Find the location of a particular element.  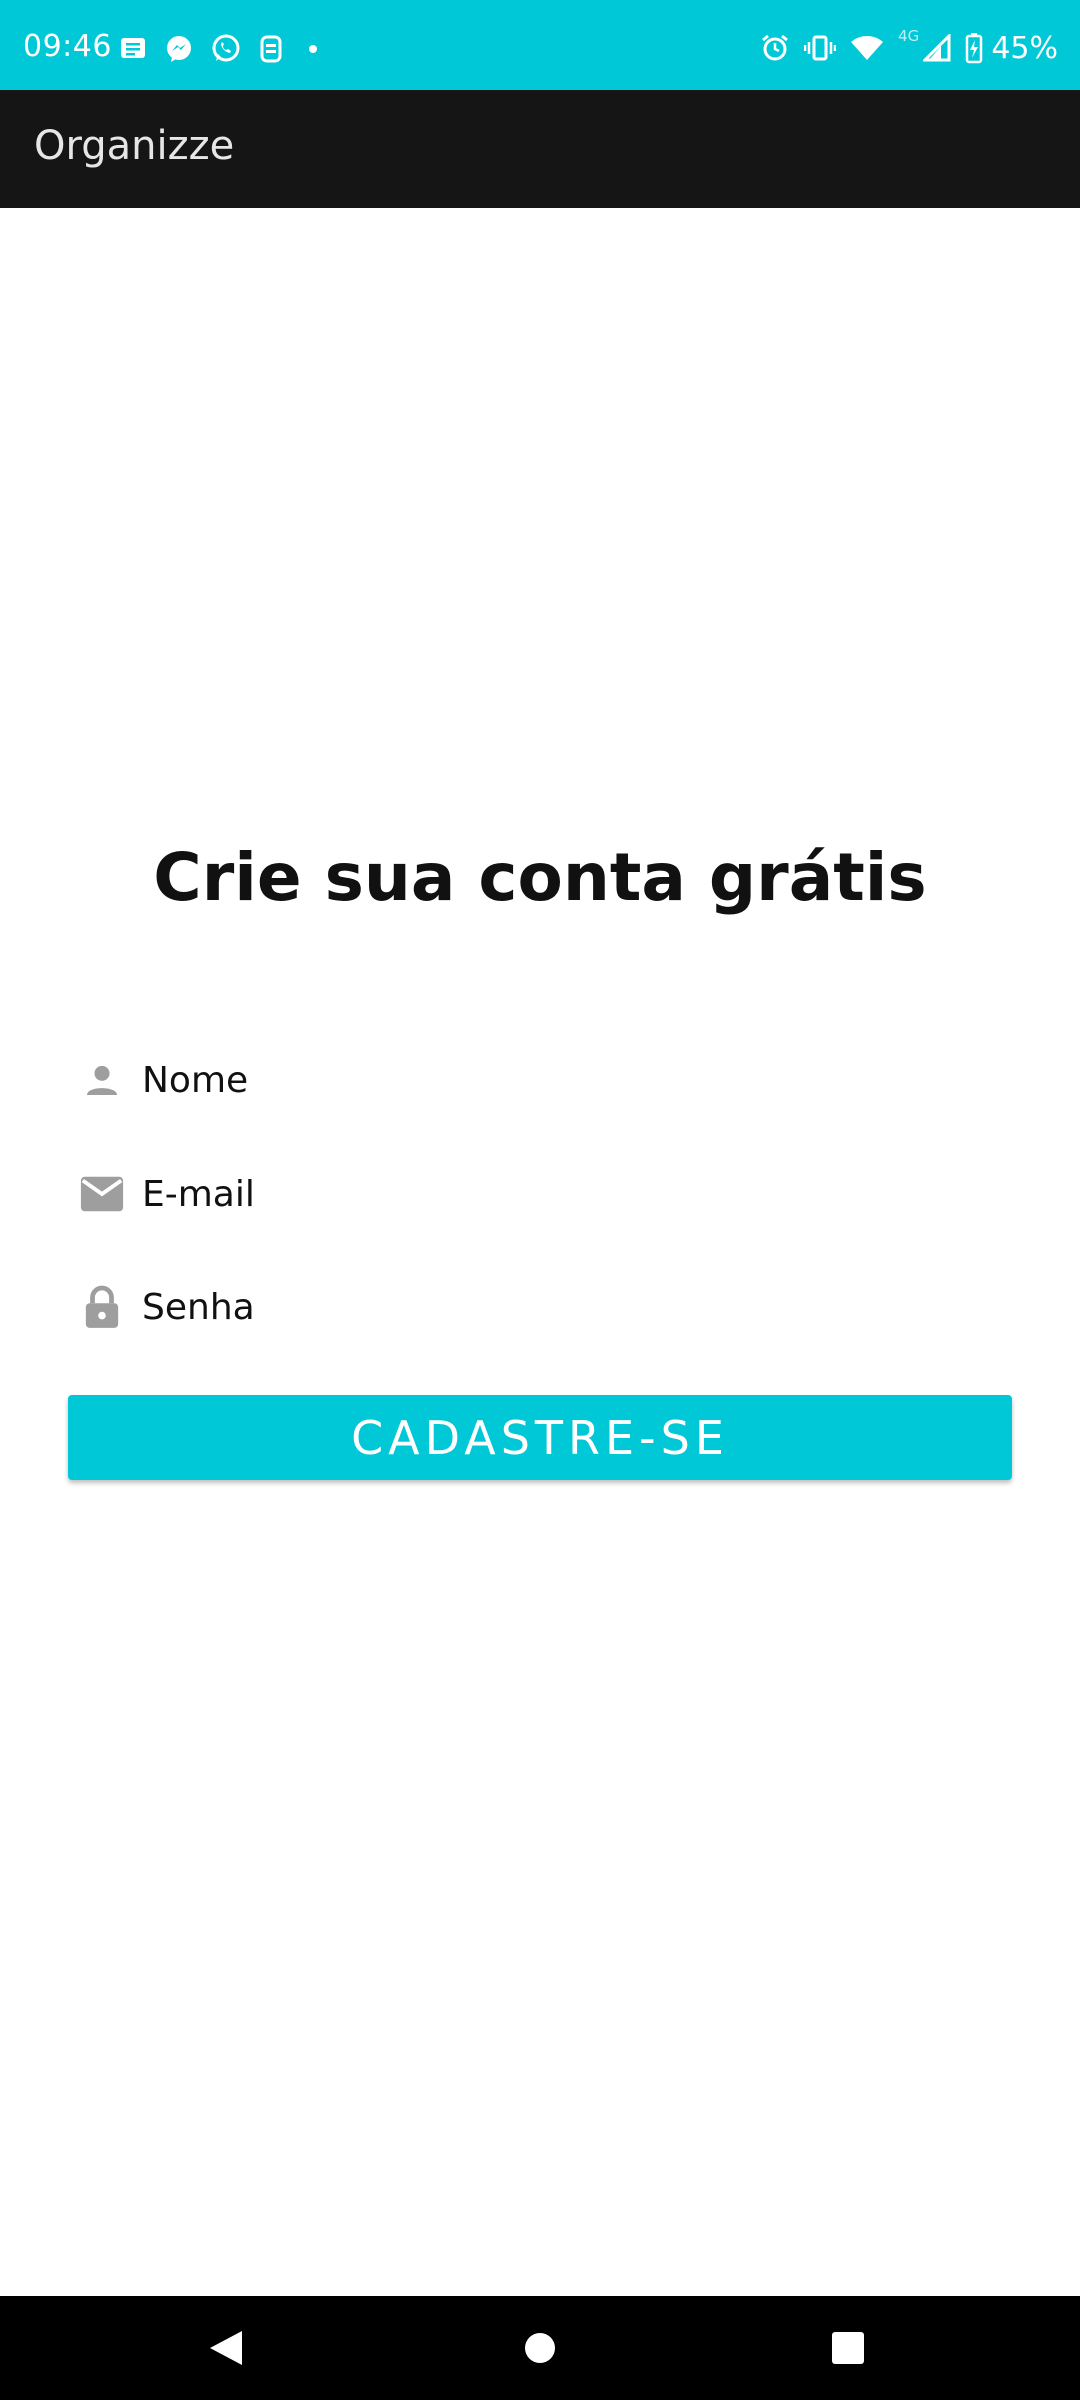

home-icon is located at coordinates (540, 2348).